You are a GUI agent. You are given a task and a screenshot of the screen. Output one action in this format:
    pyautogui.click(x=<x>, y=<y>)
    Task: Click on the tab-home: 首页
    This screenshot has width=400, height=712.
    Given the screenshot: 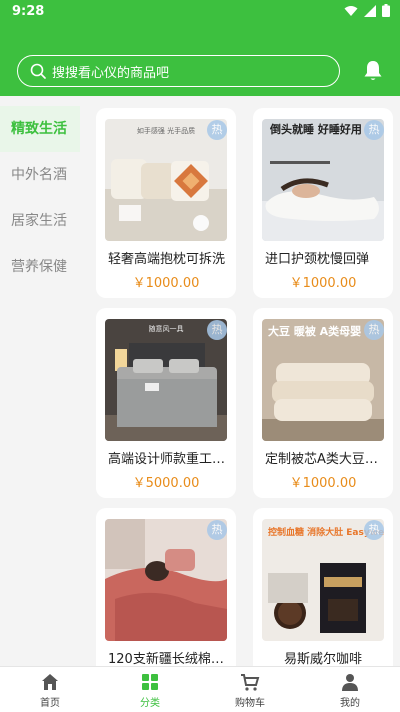 What is the action you would take?
    pyautogui.click(x=50, y=689)
    